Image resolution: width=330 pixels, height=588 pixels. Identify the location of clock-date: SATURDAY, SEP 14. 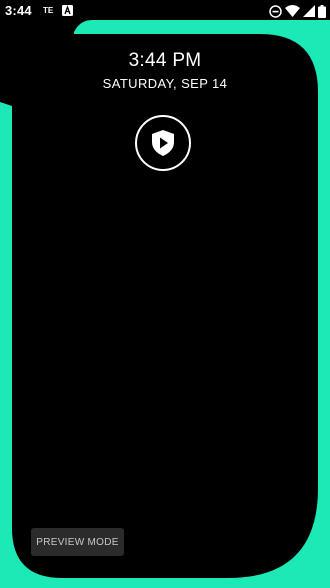
(165, 83).